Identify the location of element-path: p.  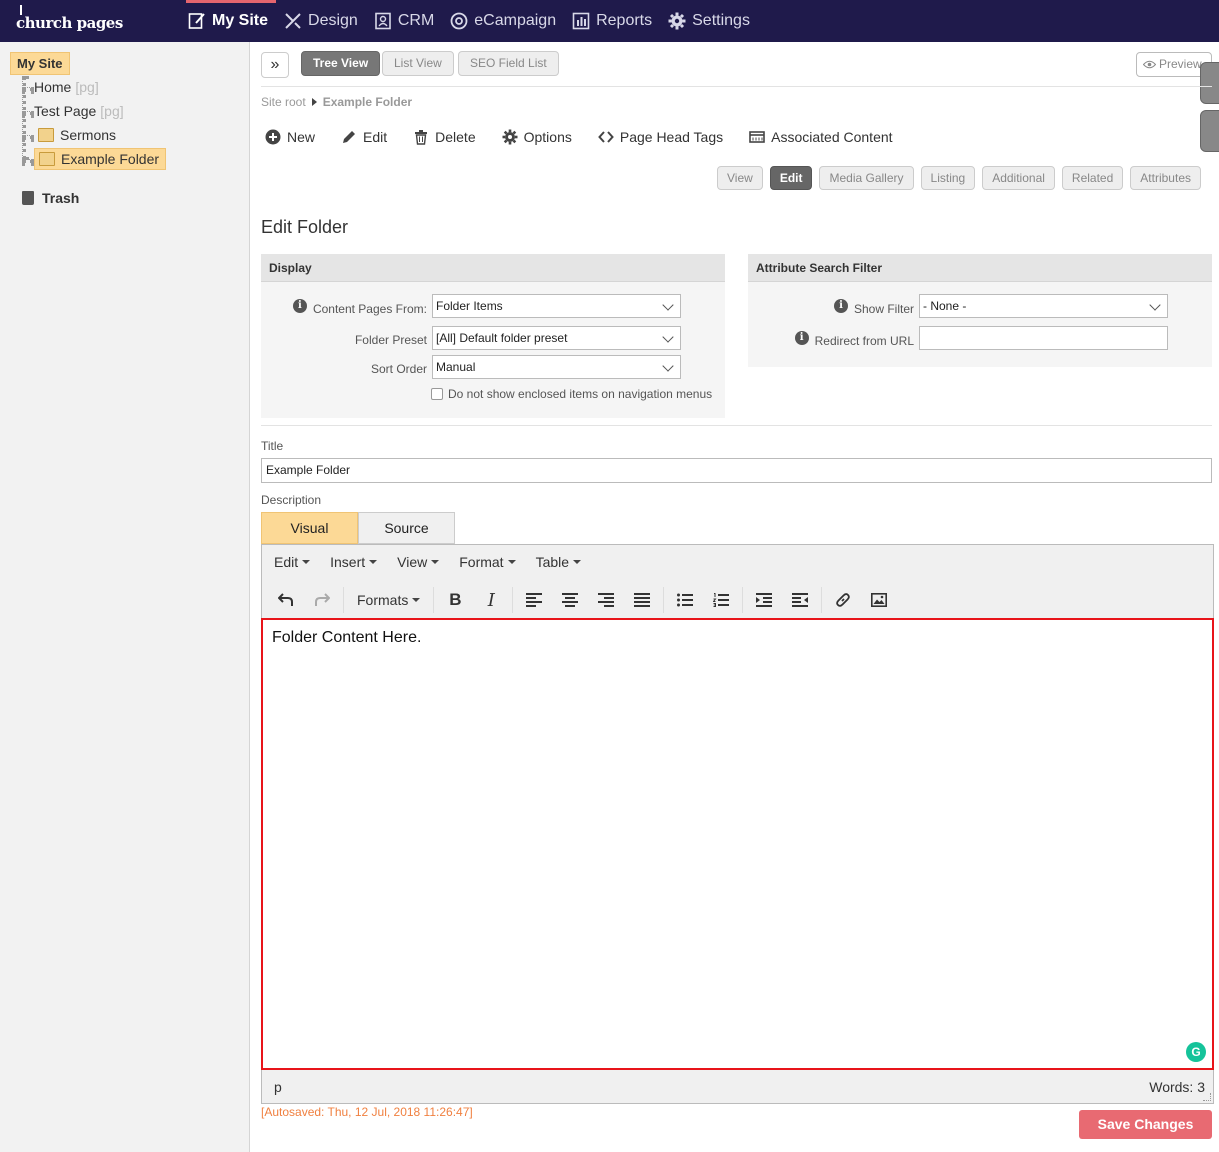
(278, 1087).